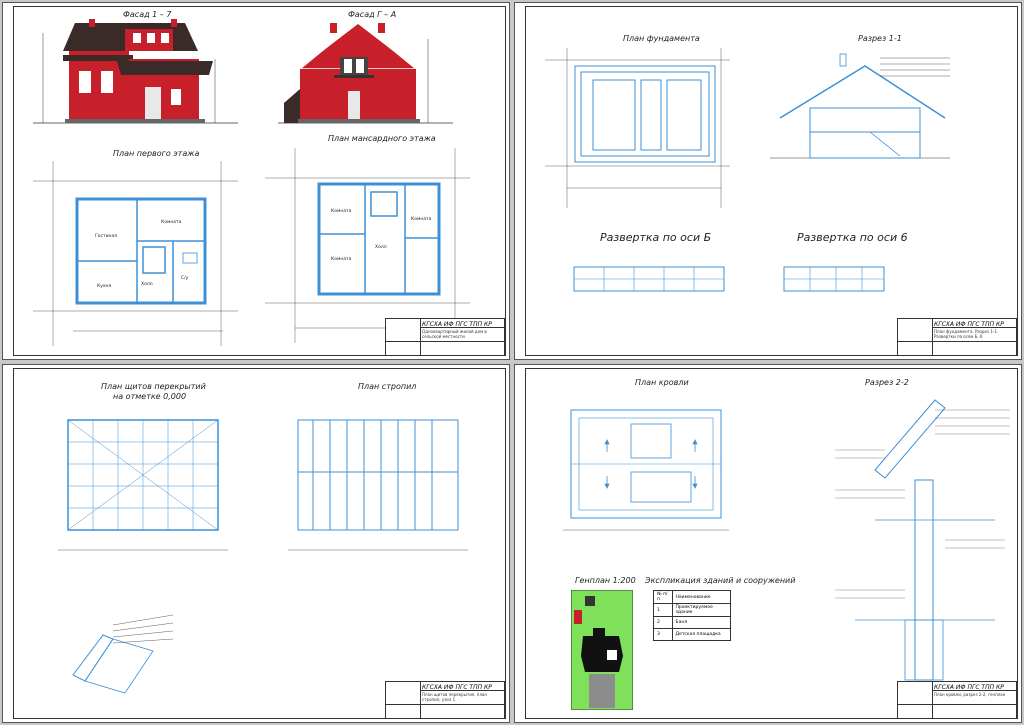 This screenshot has width=1024, height=725. What do you see at coordinates (171, 222) in the screenshot?
I see `room-room: Комната` at bounding box center [171, 222].